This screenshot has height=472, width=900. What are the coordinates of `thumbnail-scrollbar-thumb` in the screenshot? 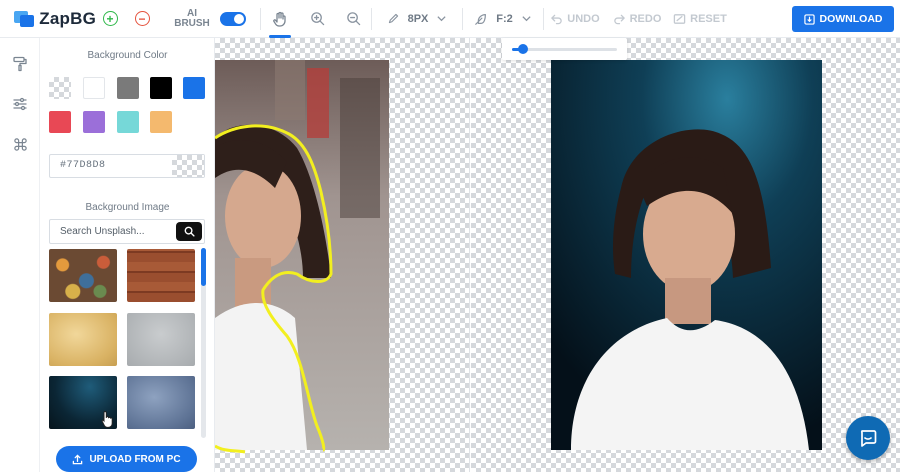 It's located at (203, 267).